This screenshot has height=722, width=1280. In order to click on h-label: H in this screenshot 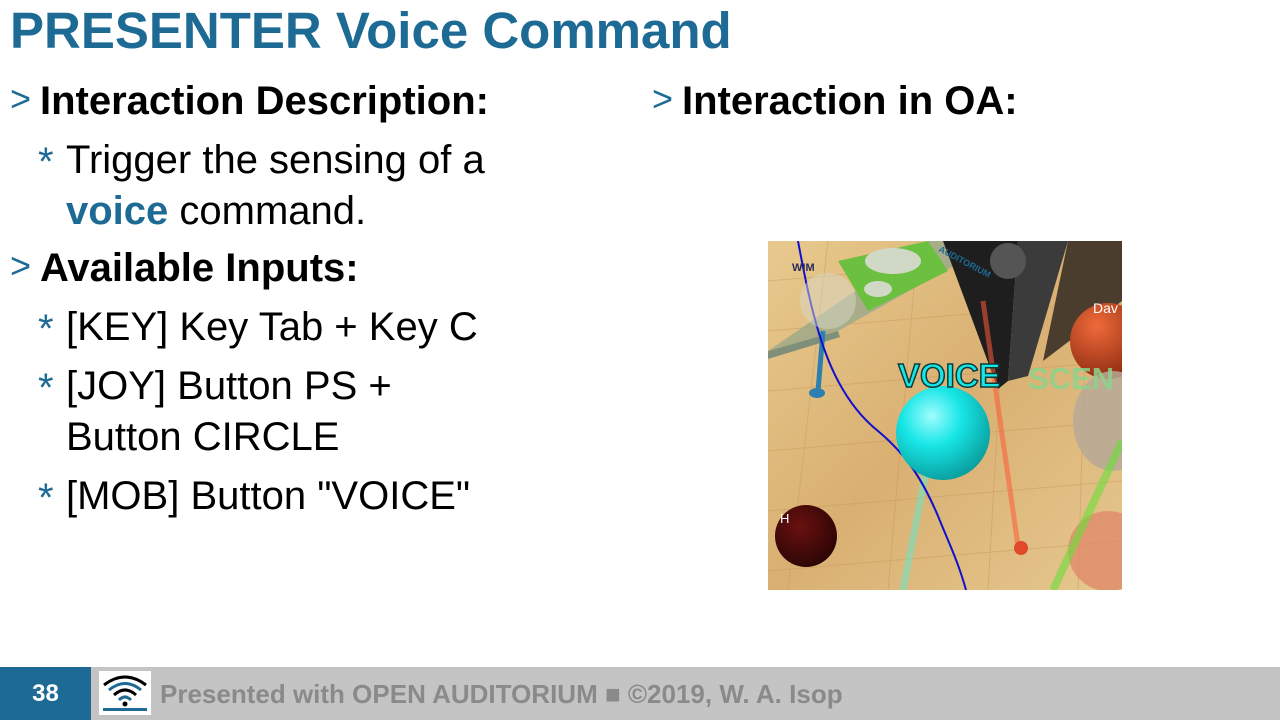, I will do `click(784, 518)`.